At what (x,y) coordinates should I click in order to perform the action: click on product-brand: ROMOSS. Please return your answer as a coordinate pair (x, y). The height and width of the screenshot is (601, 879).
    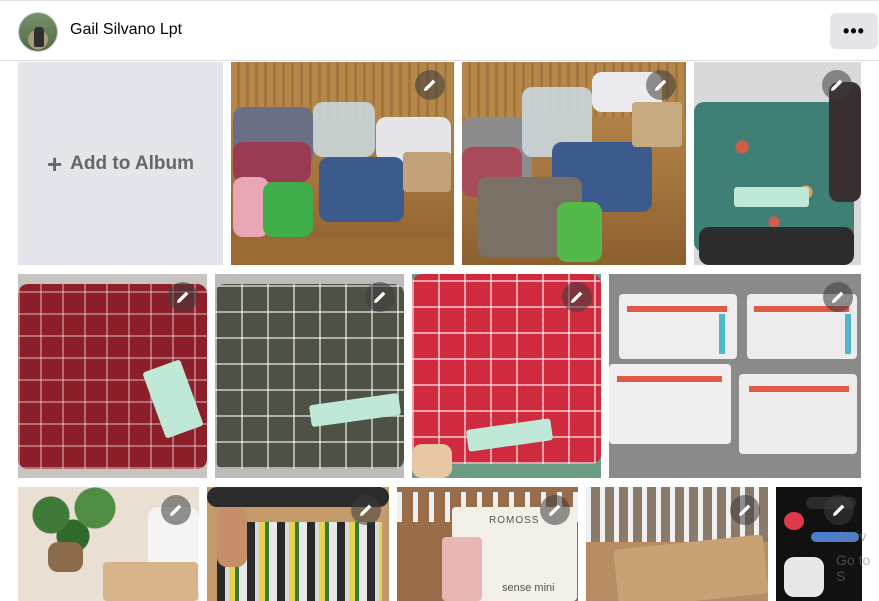
    Looking at the image, I should click on (514, 520).